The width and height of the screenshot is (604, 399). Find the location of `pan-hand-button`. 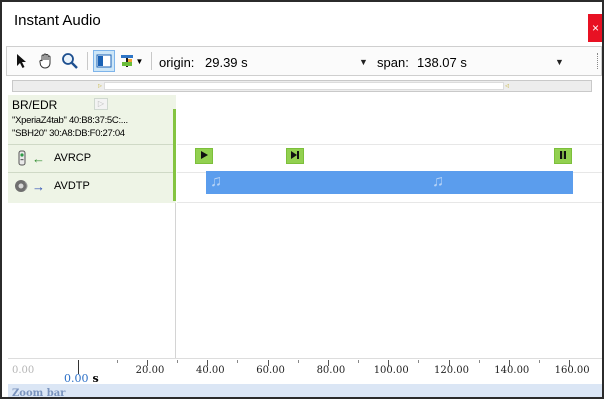

pan-hand-button is located at coordinates (46, 61).